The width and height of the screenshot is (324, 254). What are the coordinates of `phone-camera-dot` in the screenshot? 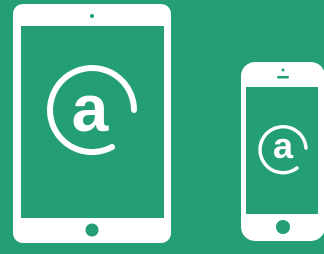 It's located at (283, 70).